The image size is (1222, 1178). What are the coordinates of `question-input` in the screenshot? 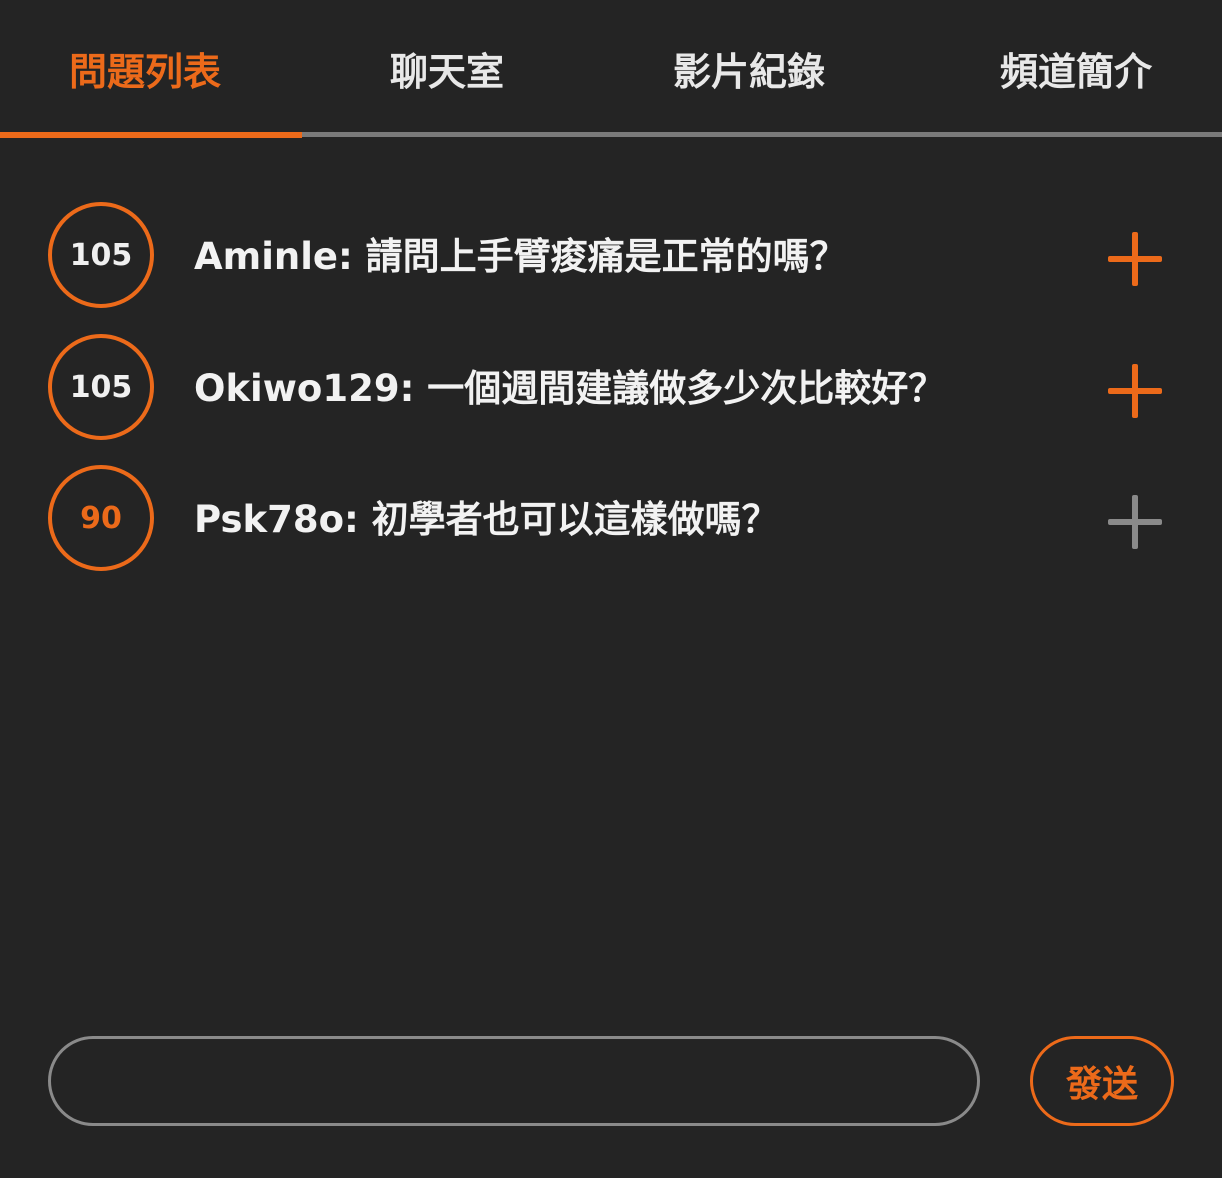 It's located at (514, 1081).